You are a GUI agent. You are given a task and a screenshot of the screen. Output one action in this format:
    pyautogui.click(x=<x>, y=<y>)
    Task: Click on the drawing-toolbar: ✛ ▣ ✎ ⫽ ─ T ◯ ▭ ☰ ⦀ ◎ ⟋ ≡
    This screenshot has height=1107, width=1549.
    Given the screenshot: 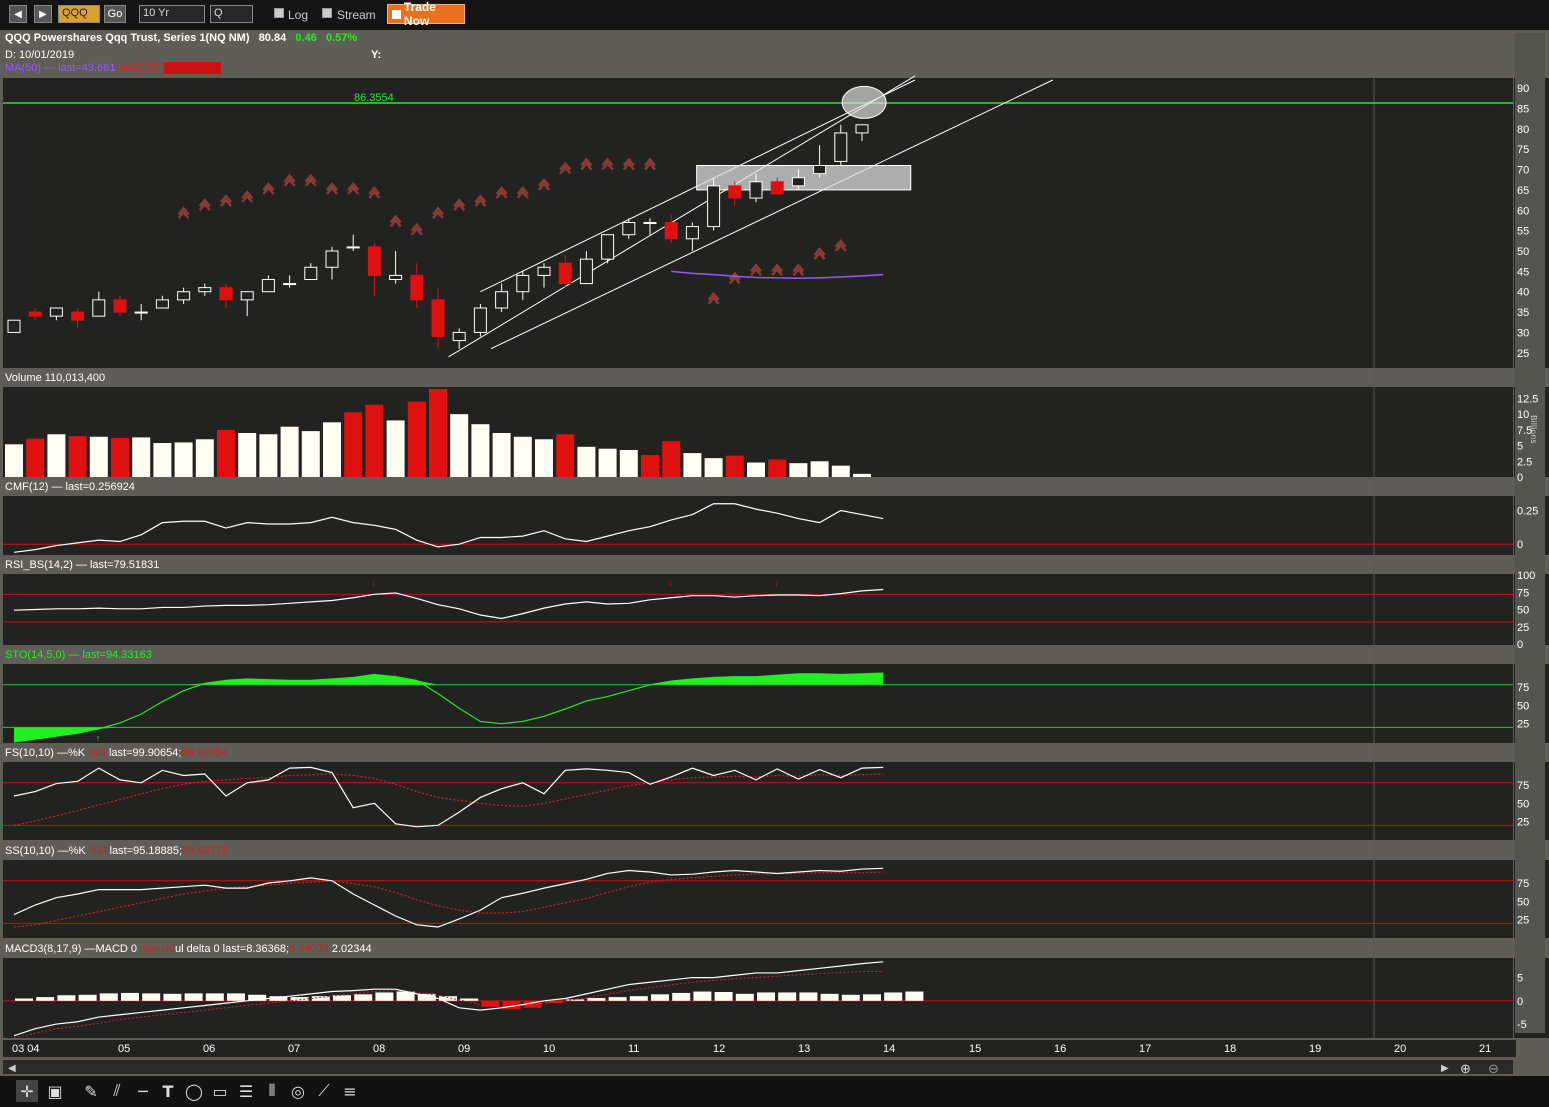 What is the action you would take?
    pyautogui.click(x=774, y=1091)
    